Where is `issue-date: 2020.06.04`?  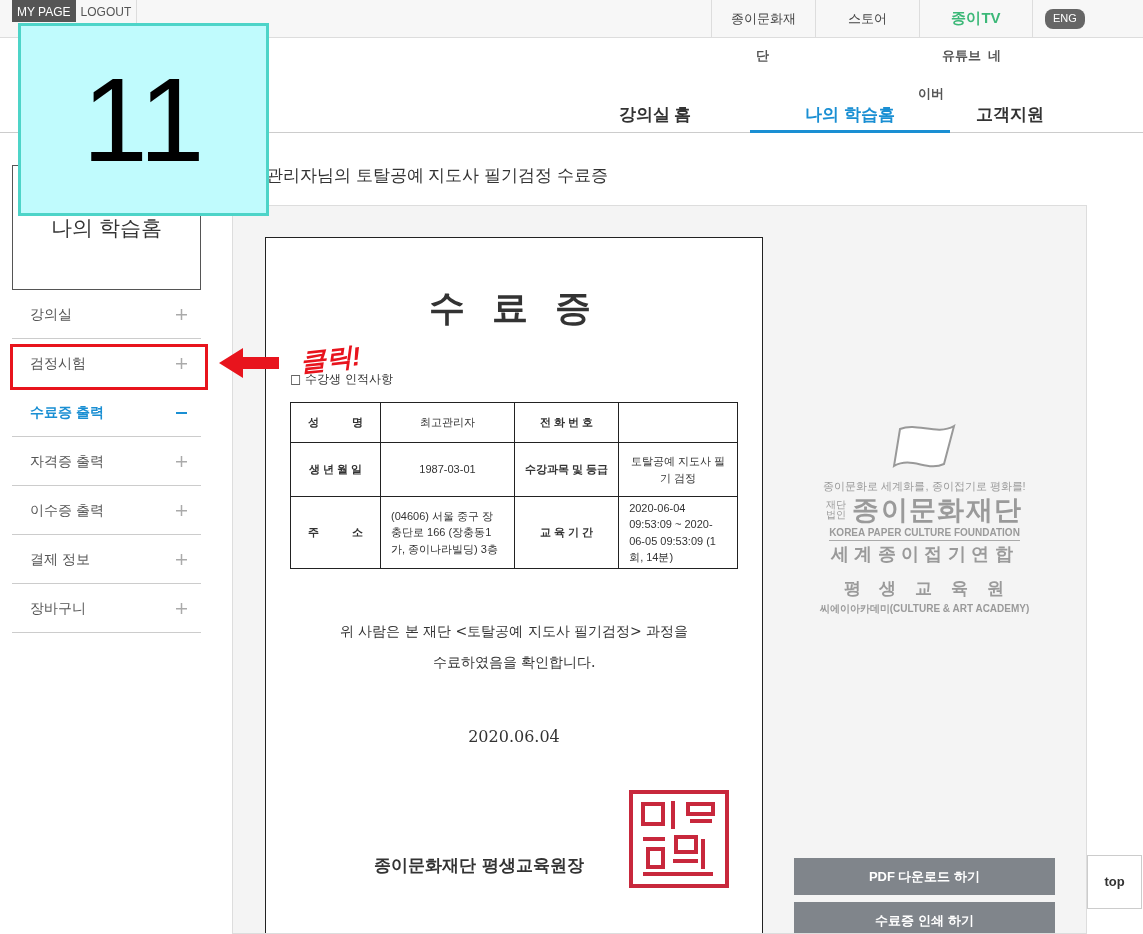
issue-date: 2020.06.04 is located at coordinates (514, 737).